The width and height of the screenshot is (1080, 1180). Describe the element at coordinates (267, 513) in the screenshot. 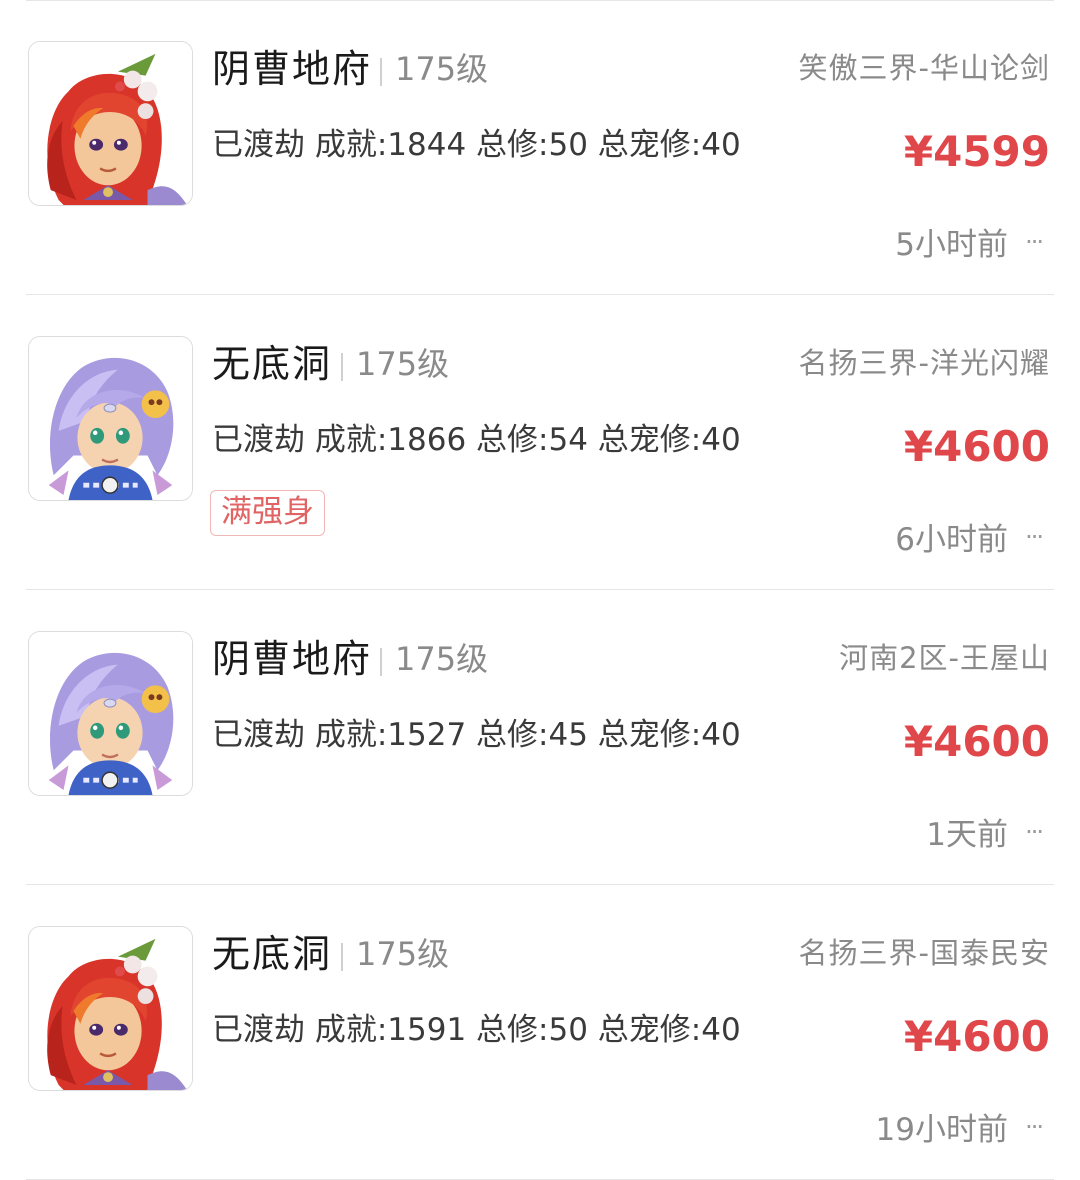

I see `feature-tag: 满强身` at that location.